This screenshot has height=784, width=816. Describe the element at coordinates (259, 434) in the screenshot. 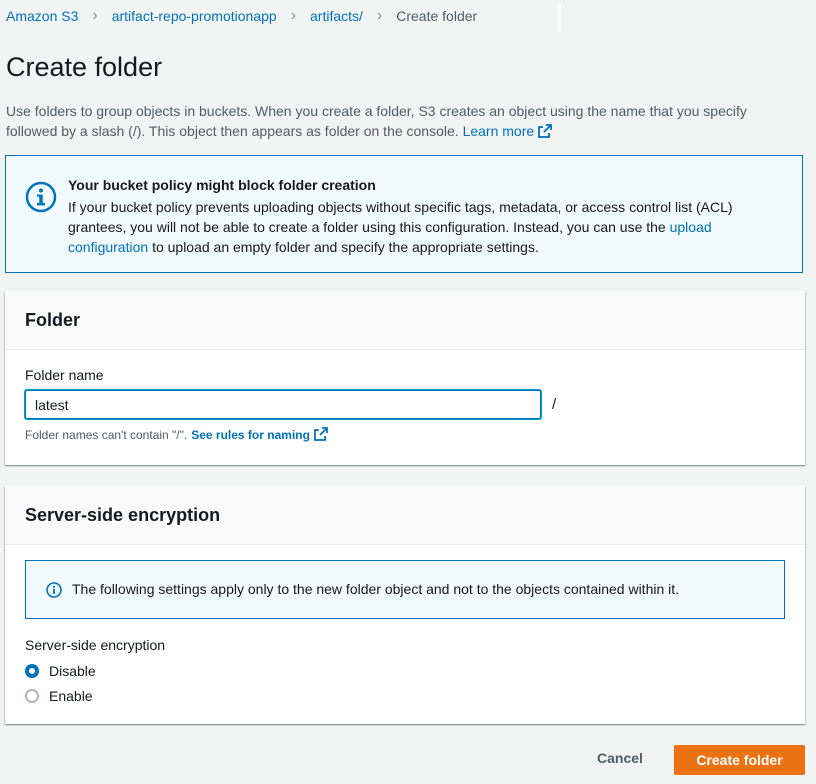

I see `naming-rules-link: See rules for naming` at that location.